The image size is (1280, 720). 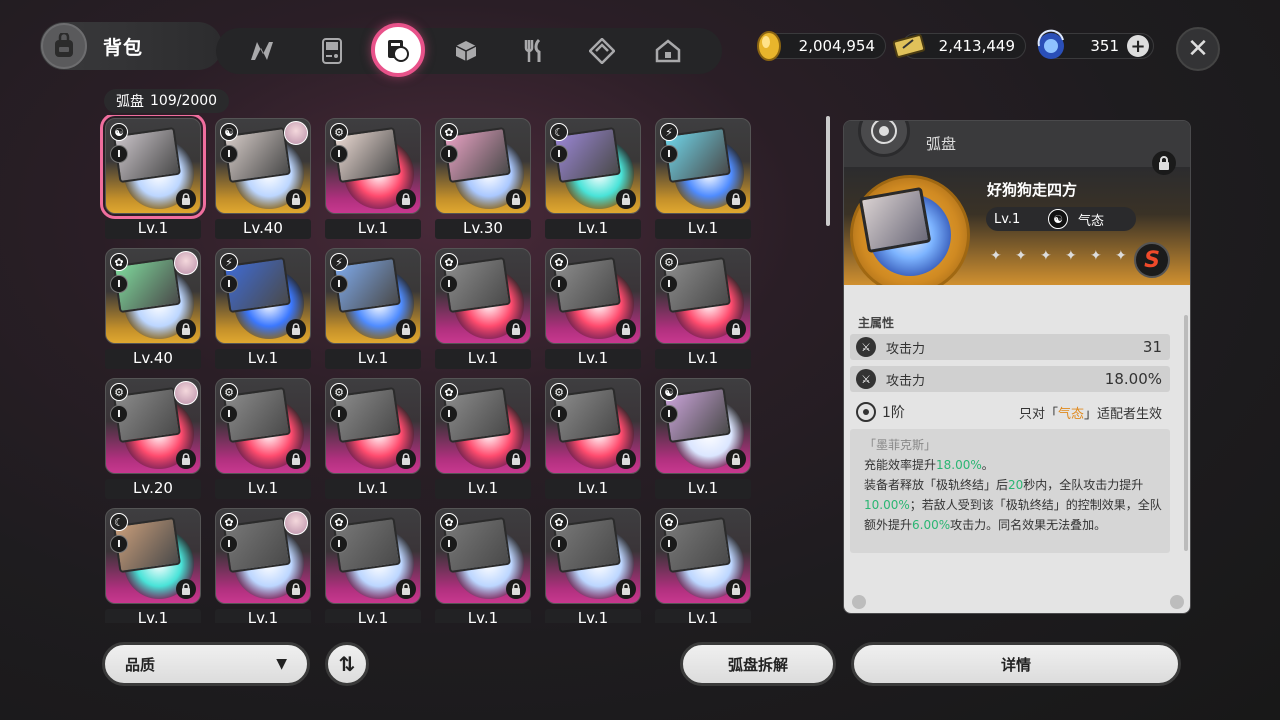 What do you see at coordinates (668, 51) in the screenshot?
I see `tab-house` at bounding box center [668, 51].